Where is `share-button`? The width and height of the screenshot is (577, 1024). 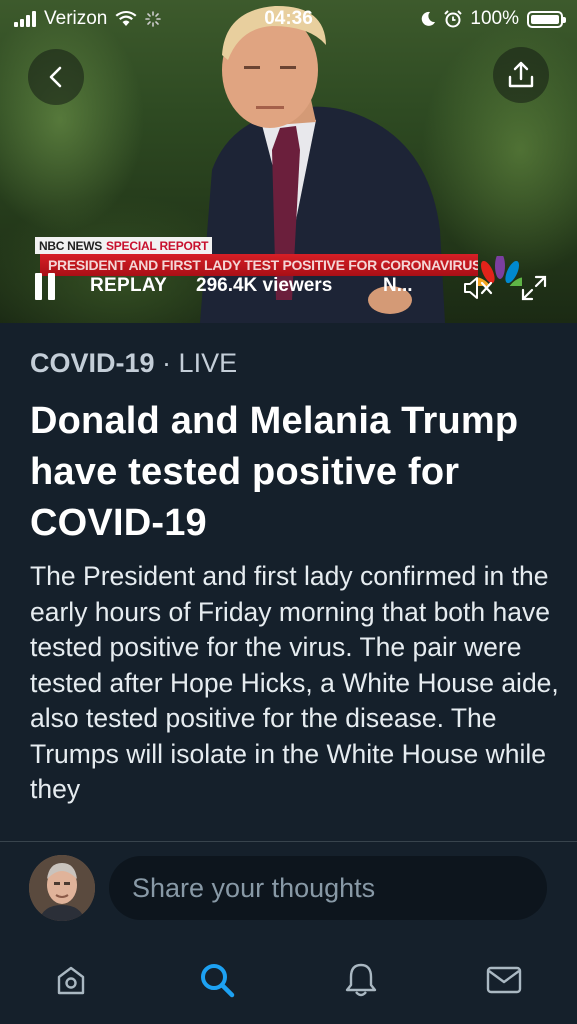
share-button is located at coordinates (521, 75).